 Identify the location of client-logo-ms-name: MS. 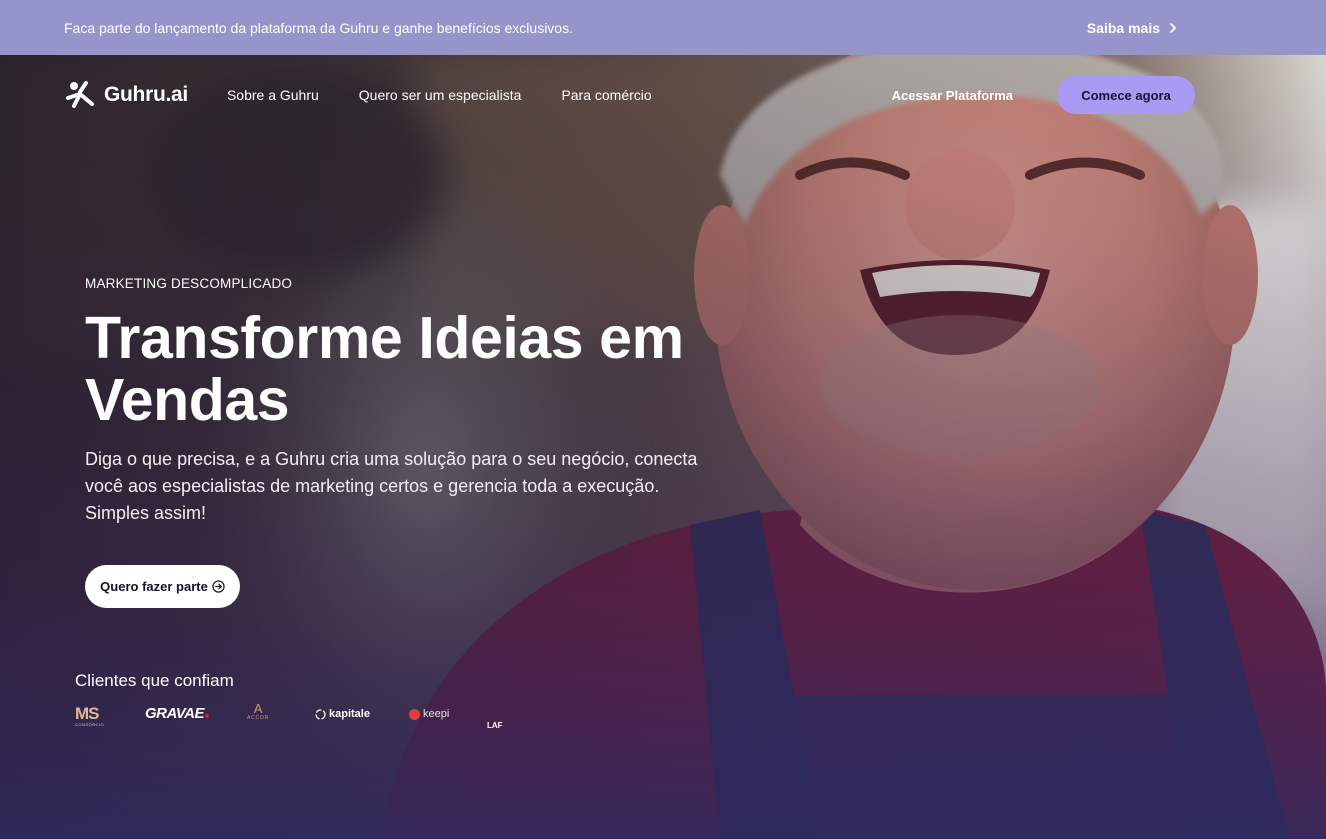
(87, 713).